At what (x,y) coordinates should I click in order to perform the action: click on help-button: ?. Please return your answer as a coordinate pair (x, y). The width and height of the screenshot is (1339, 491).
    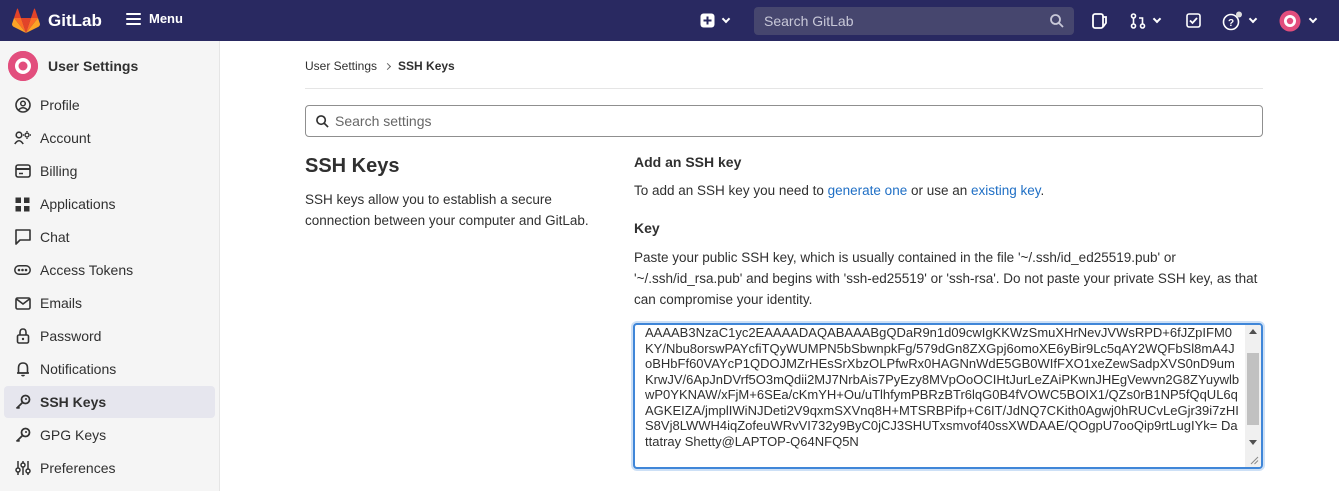
    Looking at the image, I should click on (1240, 20).